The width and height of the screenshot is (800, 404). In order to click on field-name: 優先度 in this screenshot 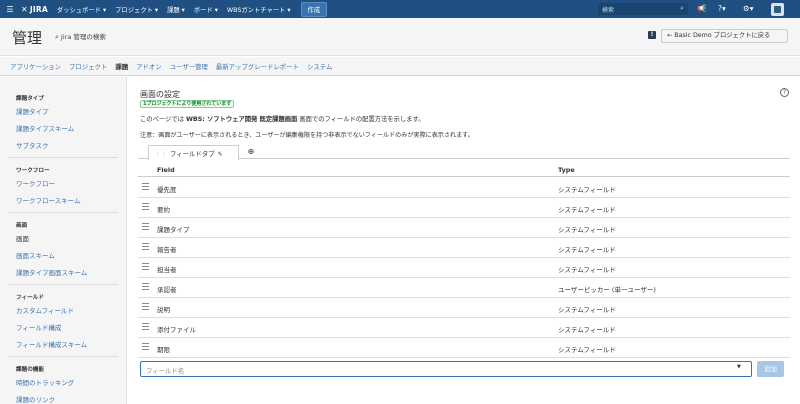, I will do `click(167, 190)`.